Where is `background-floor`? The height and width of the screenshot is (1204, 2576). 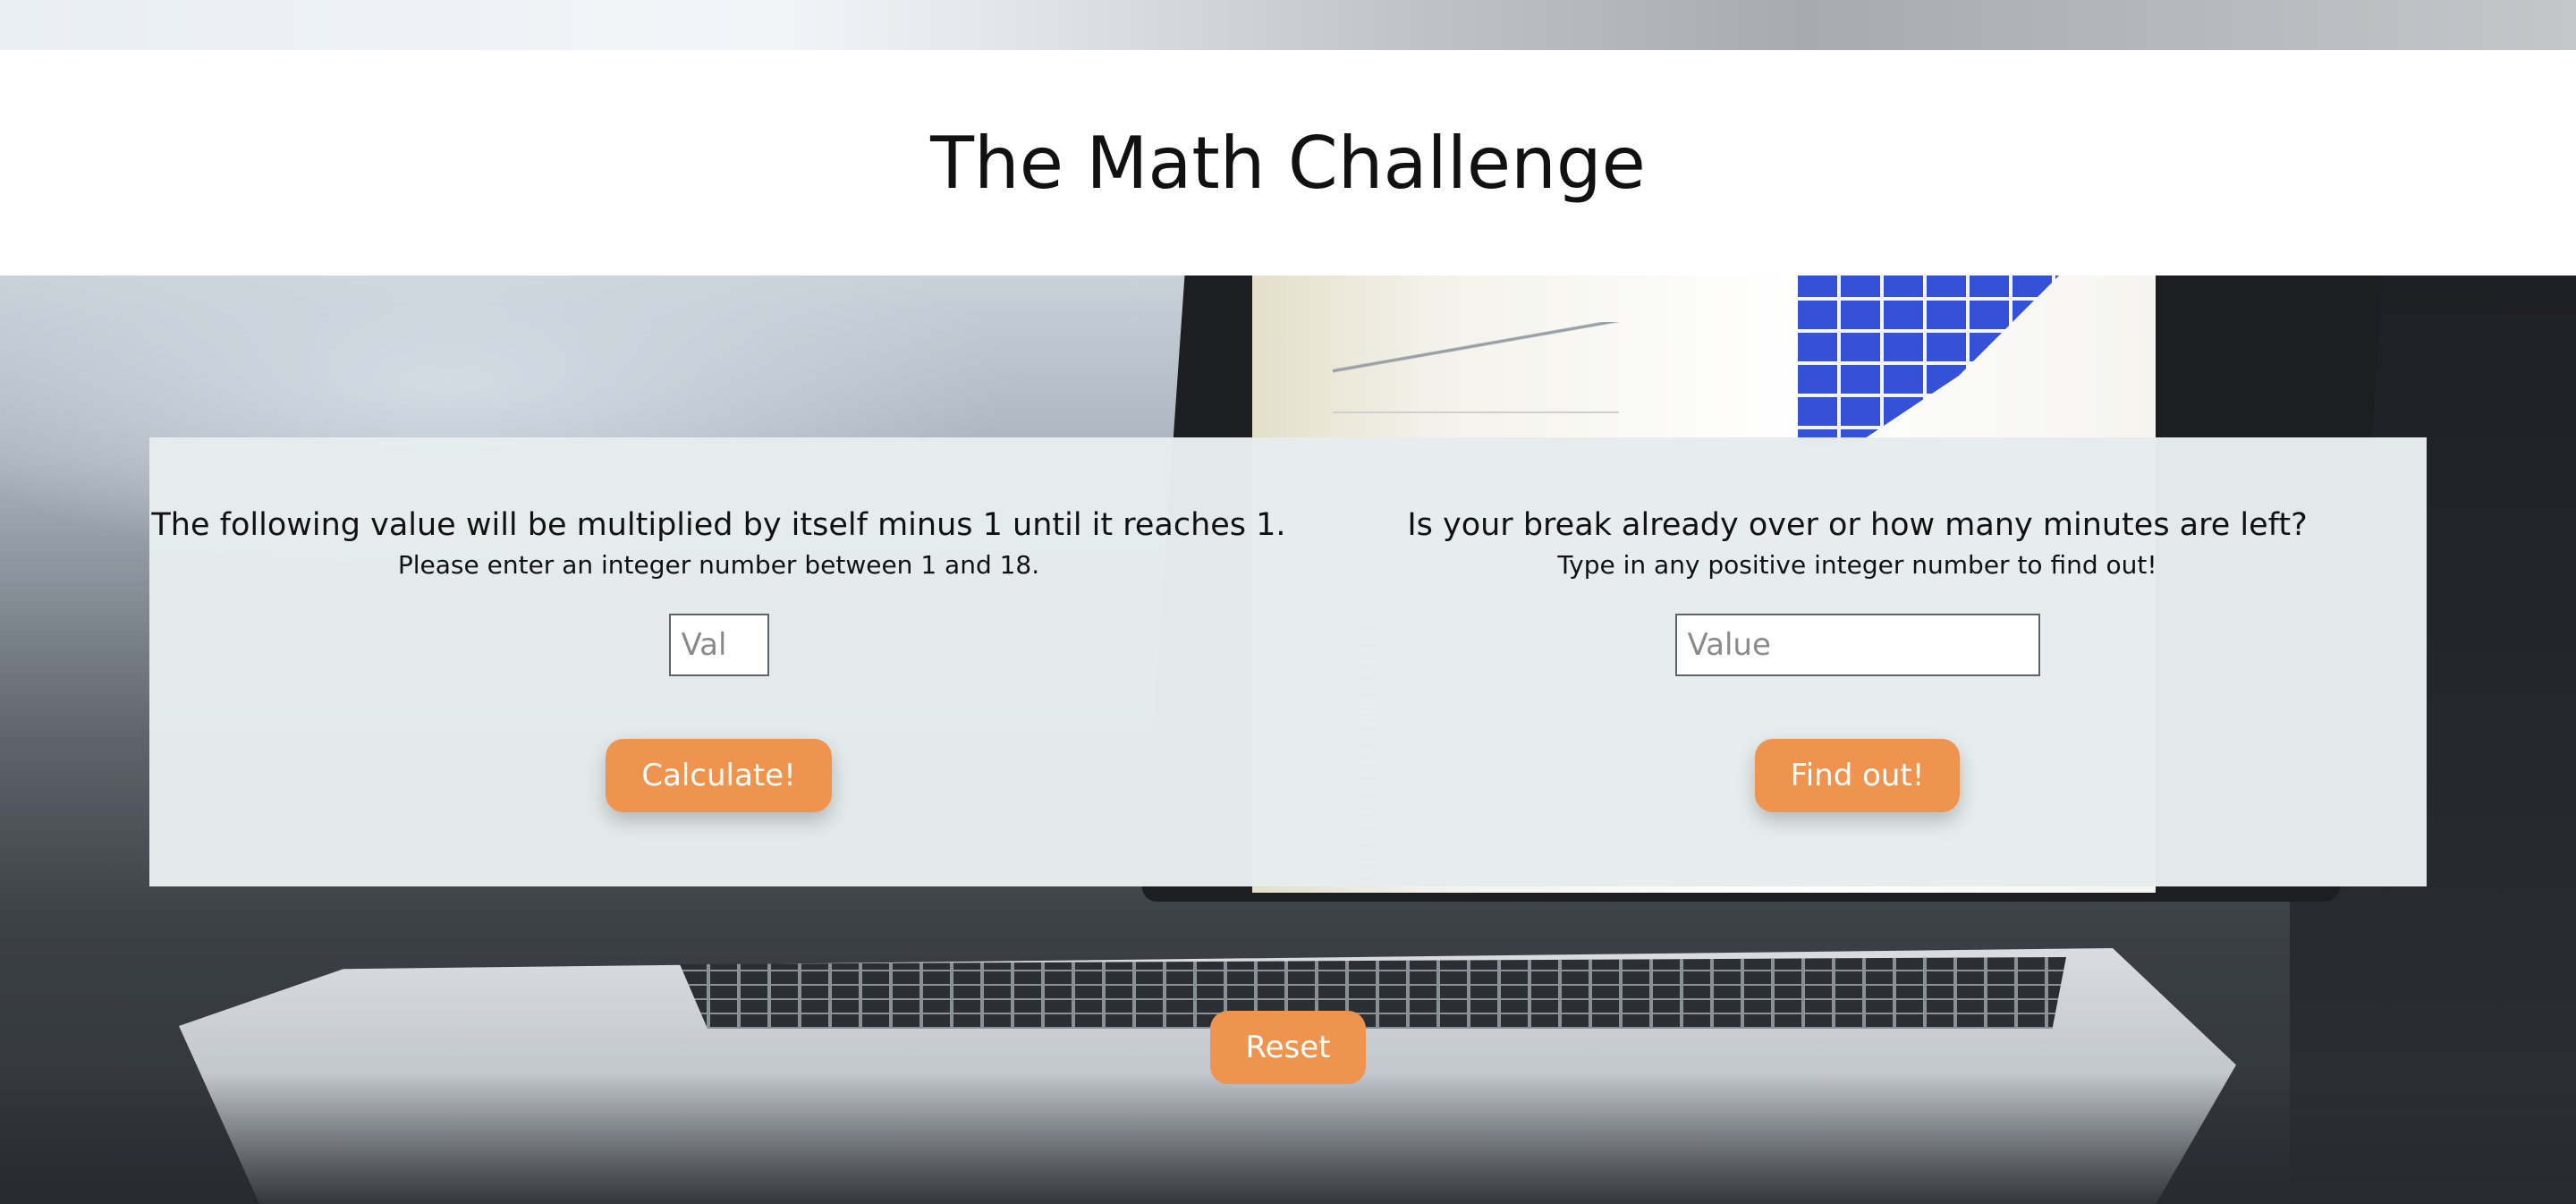
background-floor is located at coordinates (1288, 1139).